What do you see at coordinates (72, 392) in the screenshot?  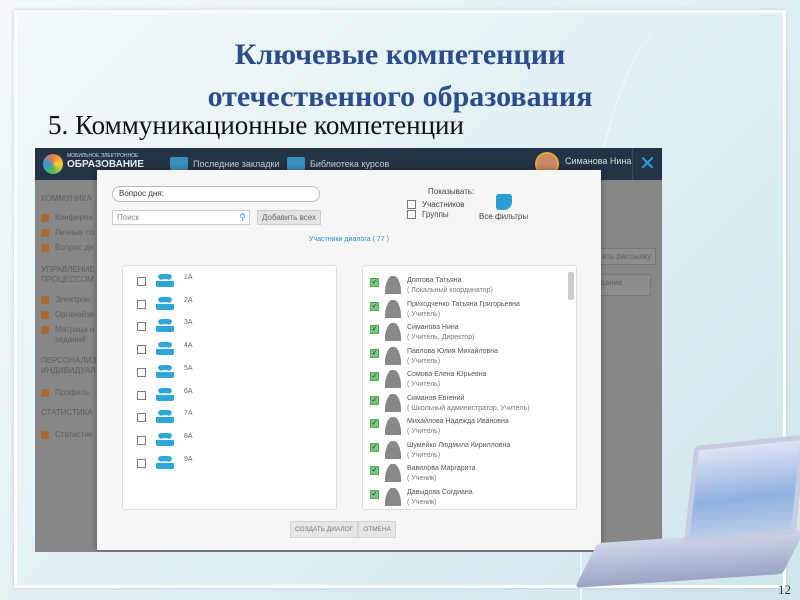 I see `sidebar-item: Профиль` at bounding box center [72, 392].